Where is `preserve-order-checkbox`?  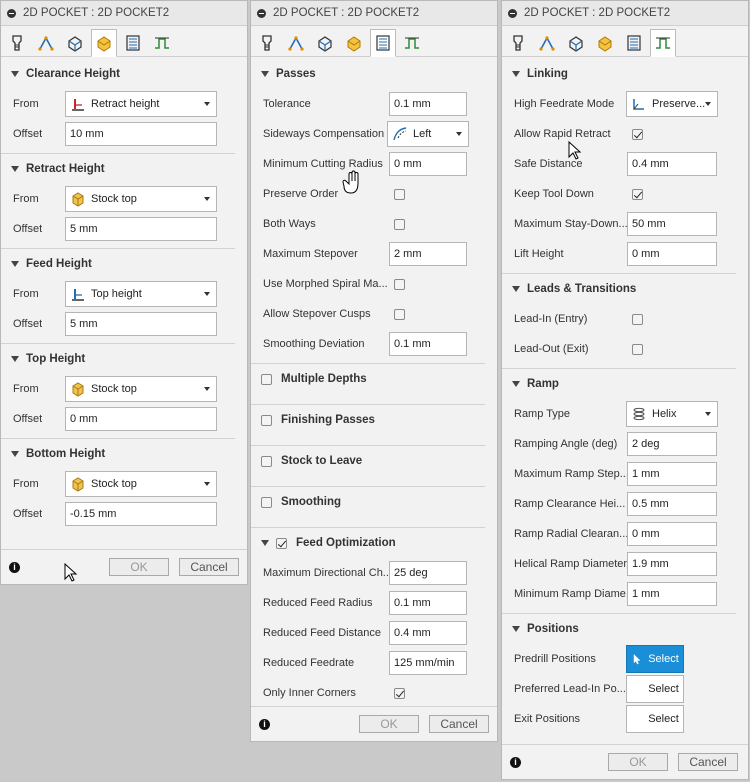 preserve-order-checkbox is located at coordinates (399, 194).